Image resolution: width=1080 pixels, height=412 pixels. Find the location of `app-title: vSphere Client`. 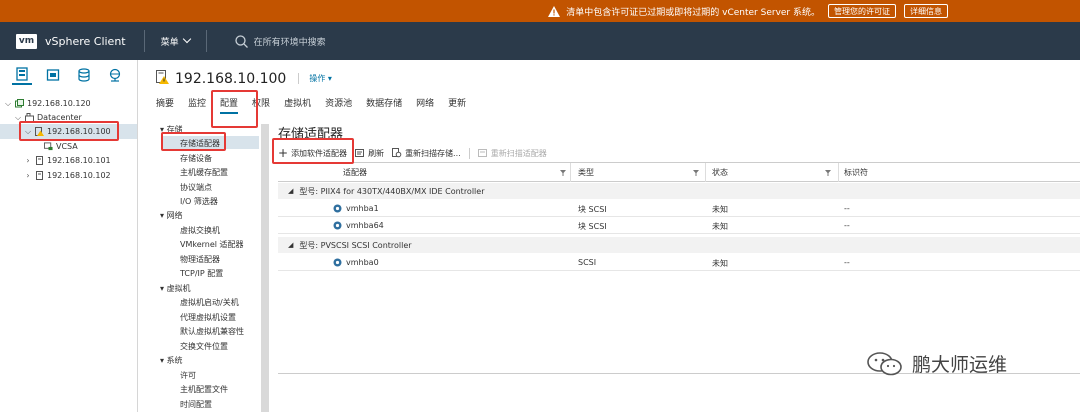

app-title: vSphere Client is located at coordinates (85, 41).